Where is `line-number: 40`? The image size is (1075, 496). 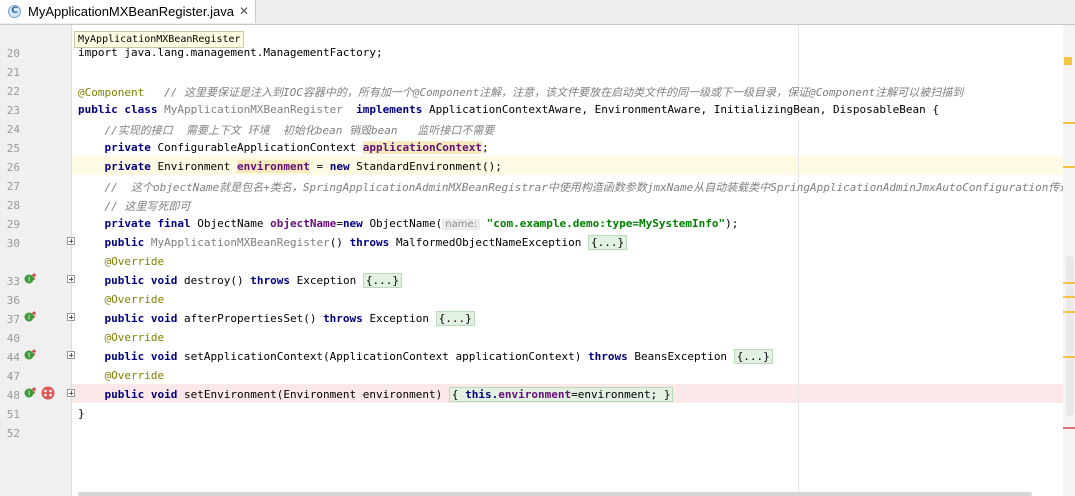
line-number: 40 is located at coordinates (13, 338).